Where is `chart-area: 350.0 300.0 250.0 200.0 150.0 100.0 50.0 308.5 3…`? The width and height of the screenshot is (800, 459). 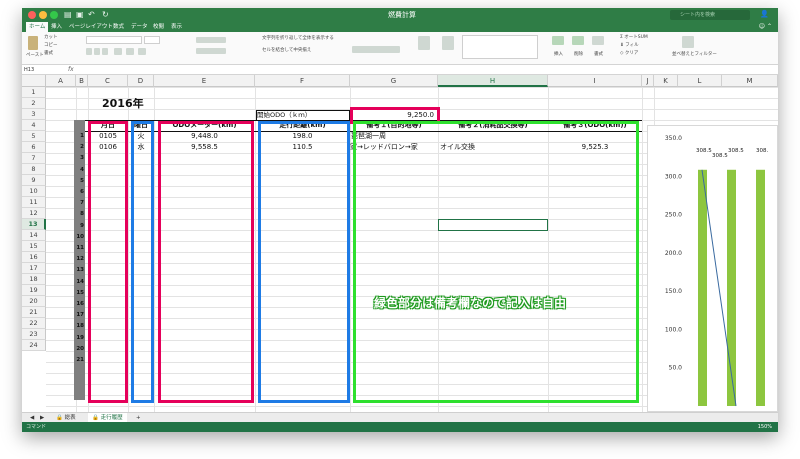
chart-area: 350.0 300.0 250.0 200.0 150.0 100.0 50.0 308.5 3… is located at coordinates (712, 268).